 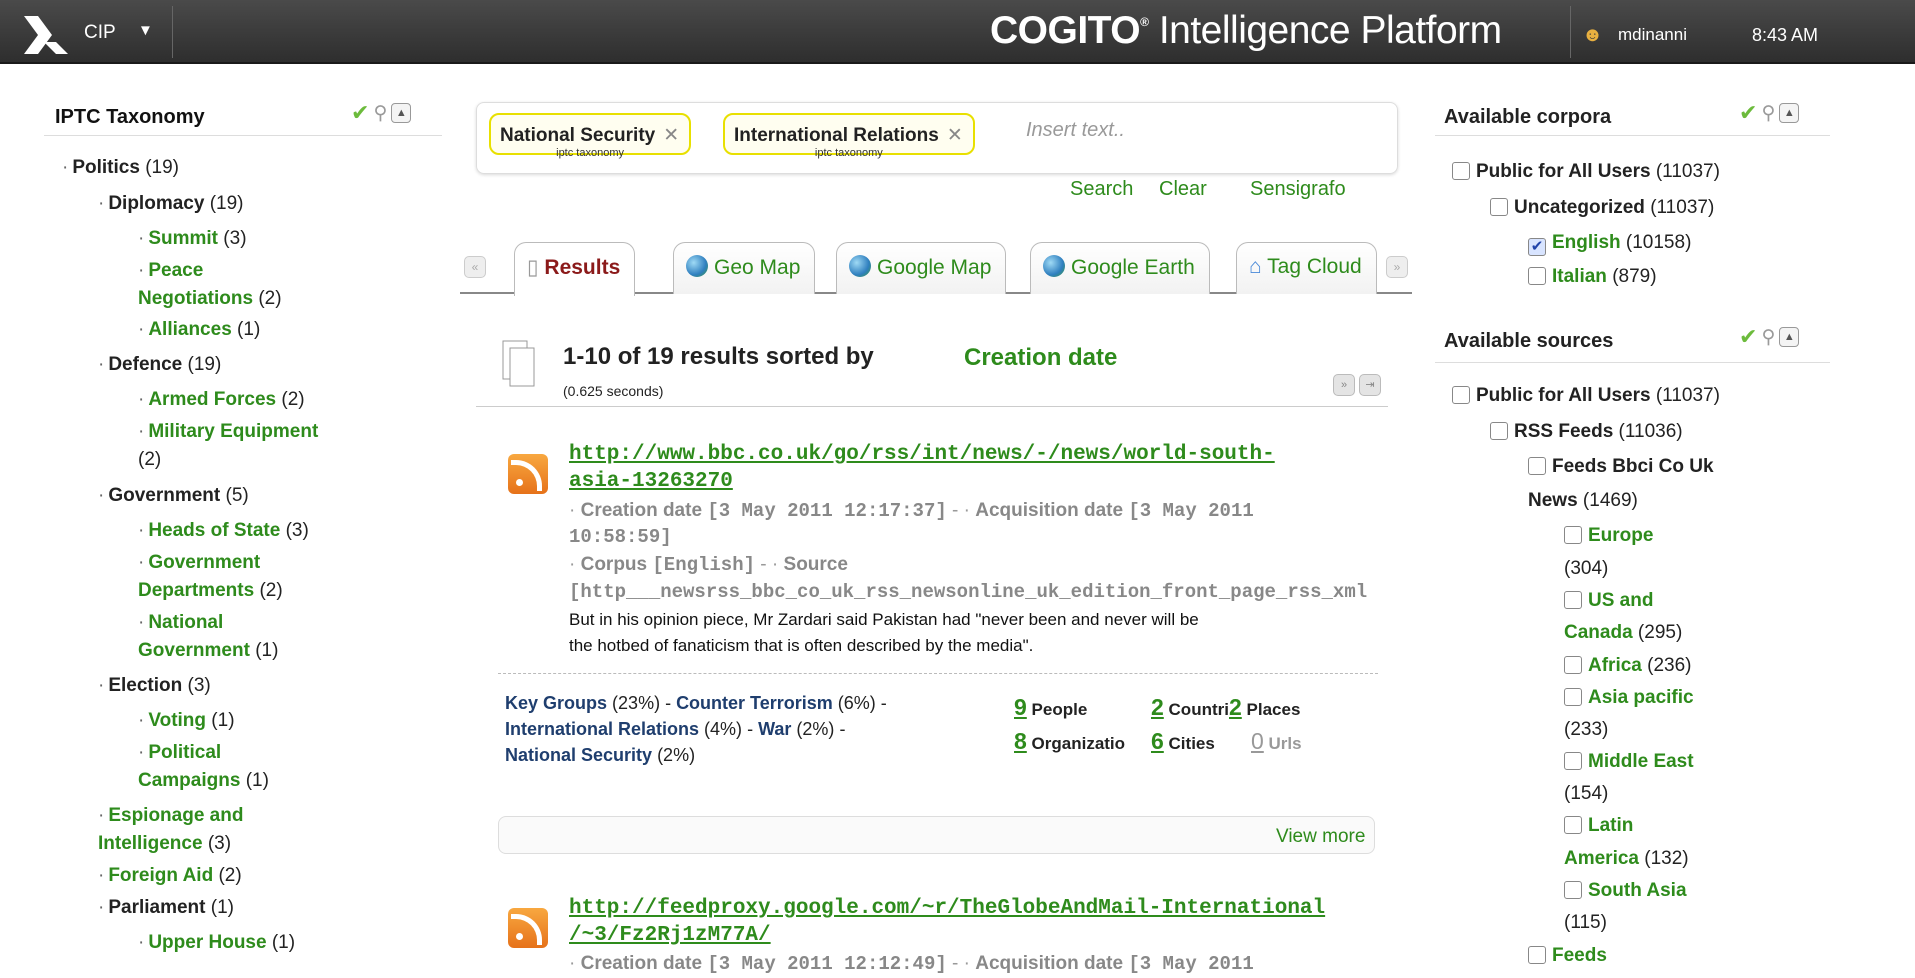 I want to click on tree-item-heads-of-state: · Heads of State (3), so click(x=223, y=531).